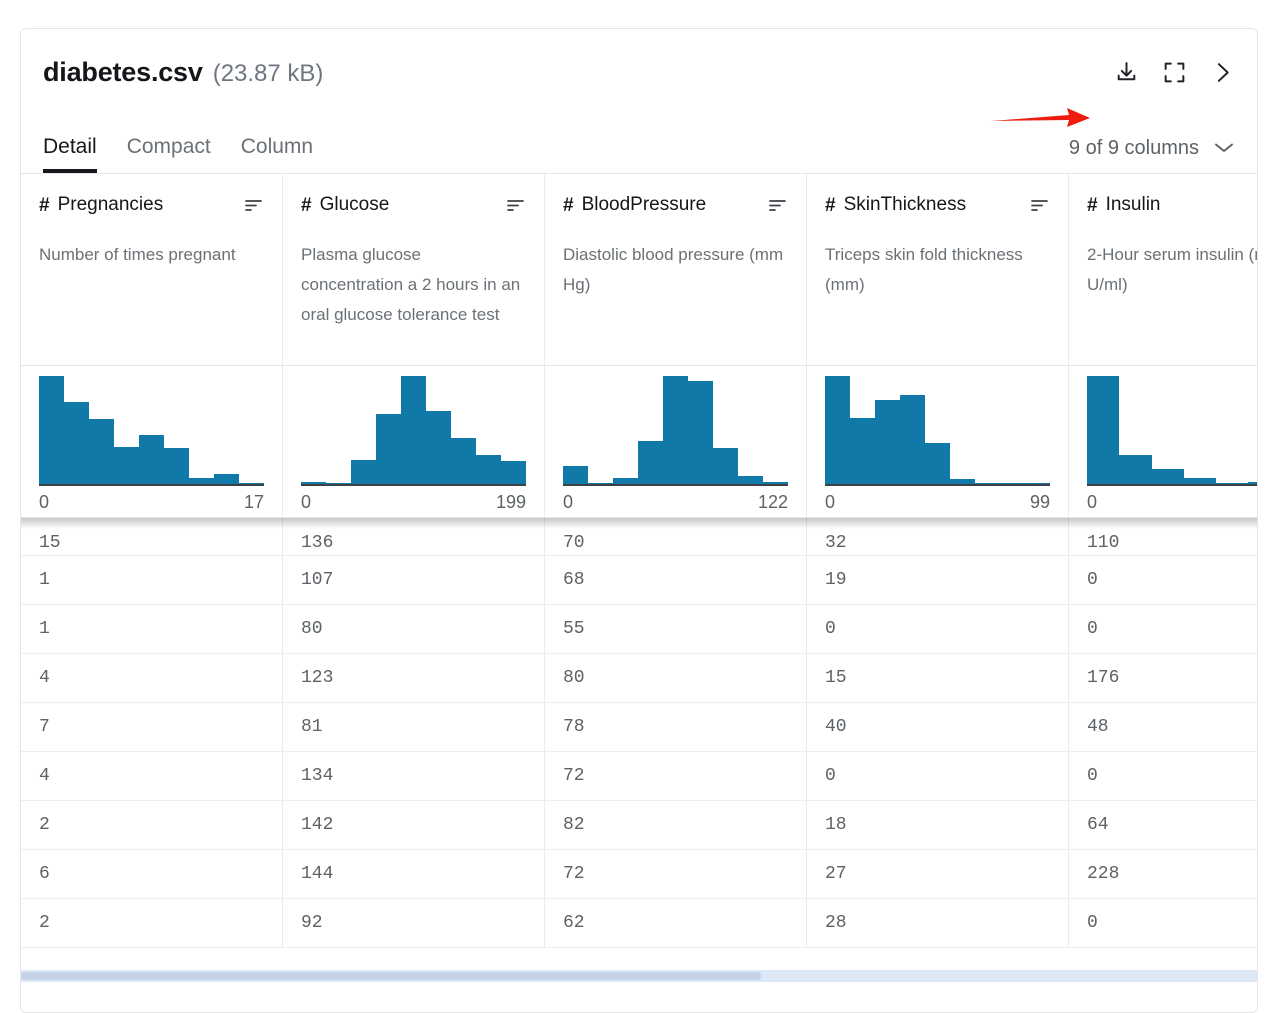  I want to click on table-cell-skinthickness: 28, so click(938, 923).